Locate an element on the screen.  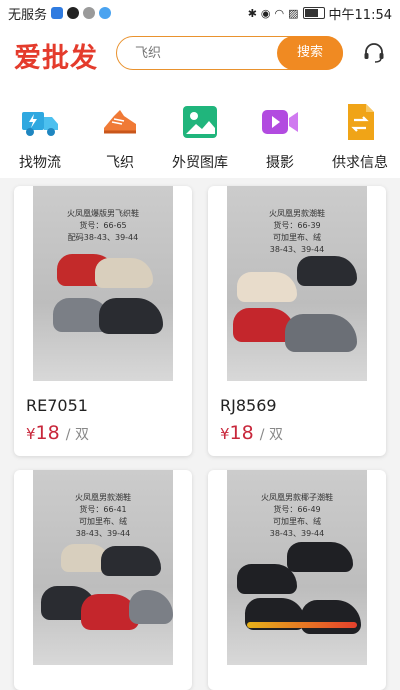
product-sku: RJ8569 is located at coordinates (248, 405).